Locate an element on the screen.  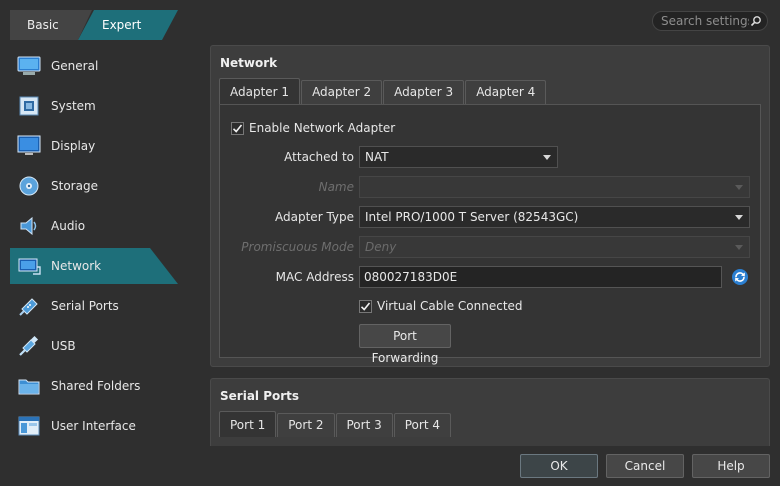
sidebar-item-label: Serial Ports is located at coordinates (85, 306).